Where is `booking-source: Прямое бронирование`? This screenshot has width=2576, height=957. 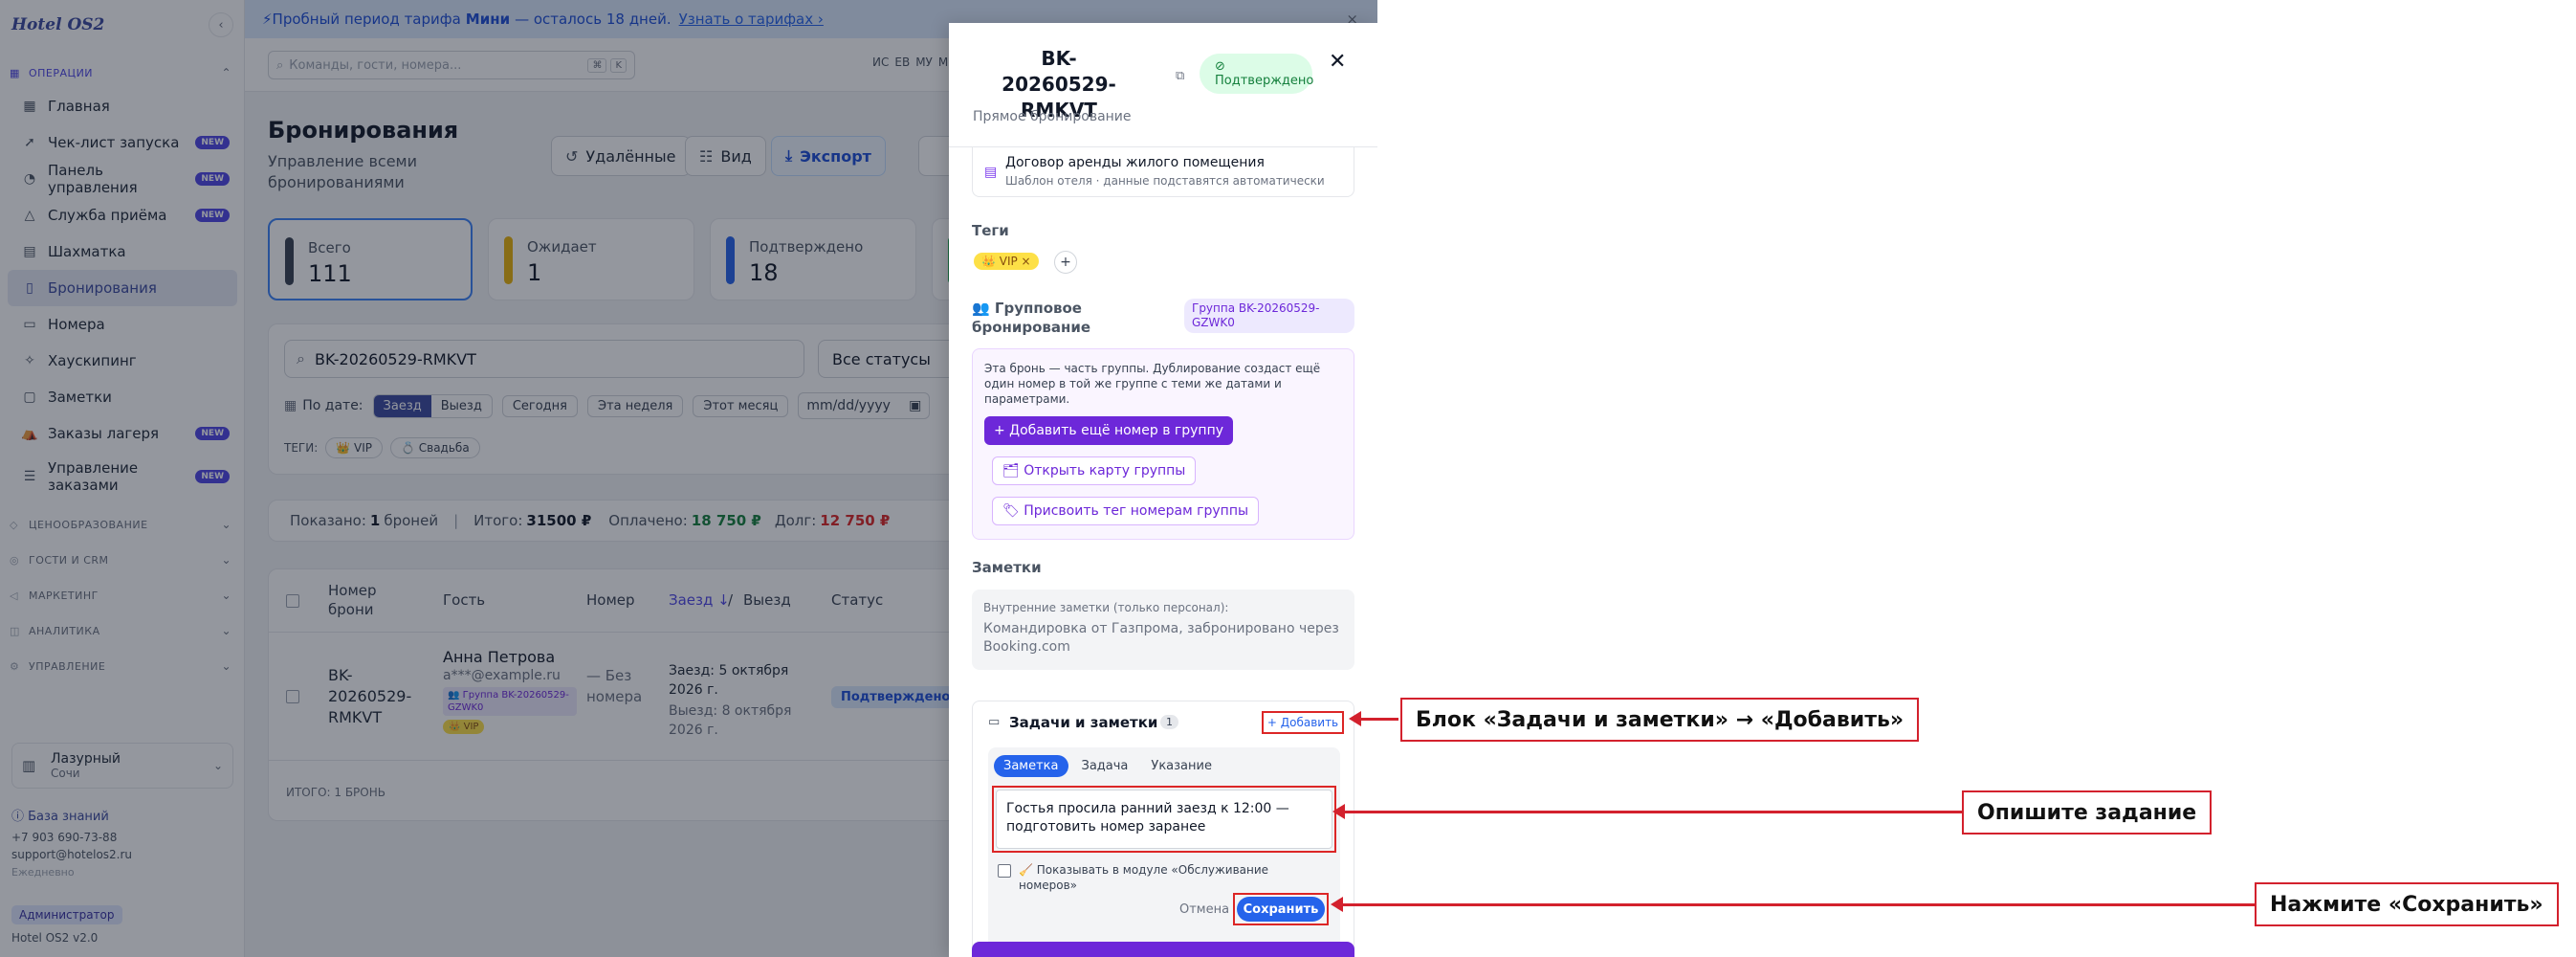
booking-source: Прямое бронирование is located at coordinates (1052, 116).